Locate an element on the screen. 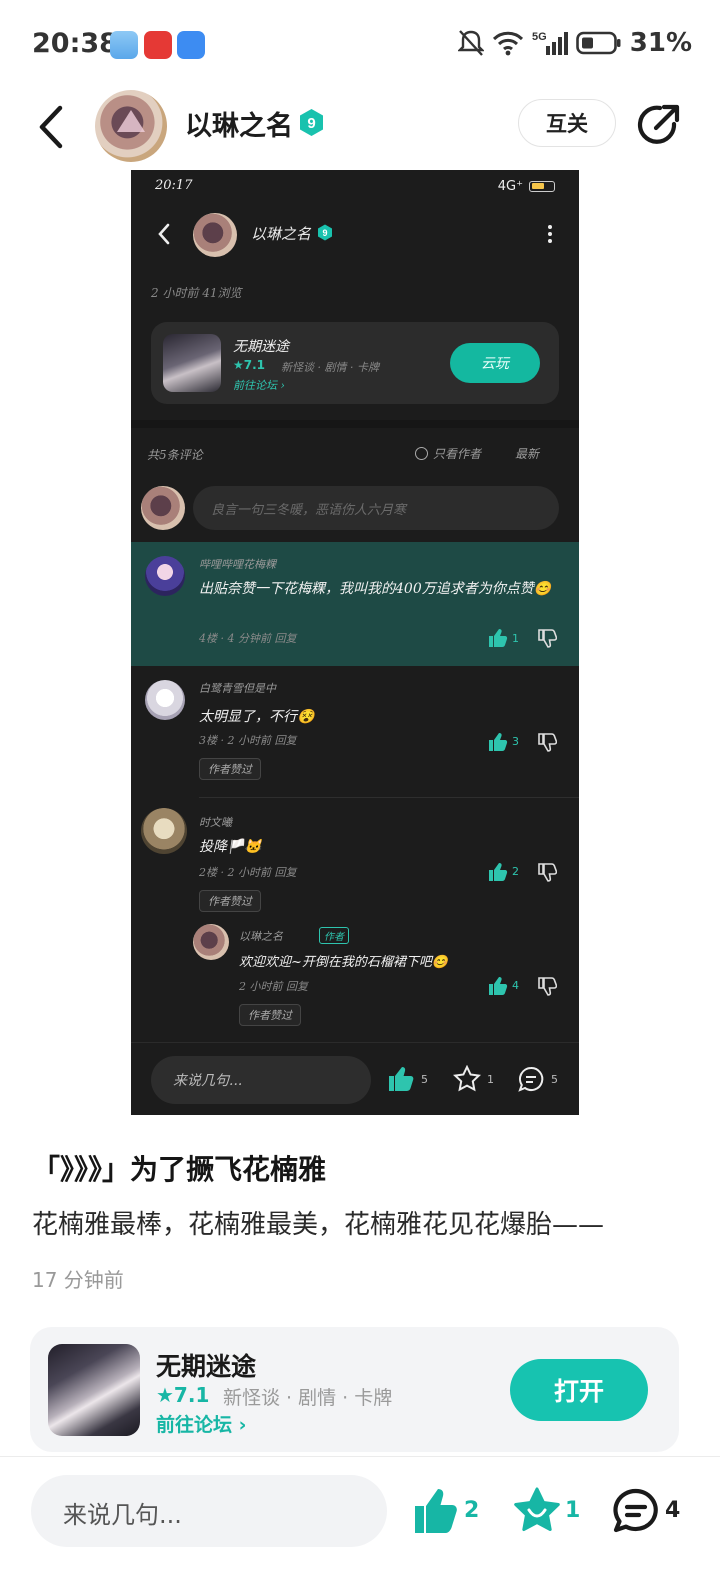 Image resolution: width=720 pixels, height=1591 pixels. image-bottom-fav-count: 1 is located at coordinates (490, 1079).